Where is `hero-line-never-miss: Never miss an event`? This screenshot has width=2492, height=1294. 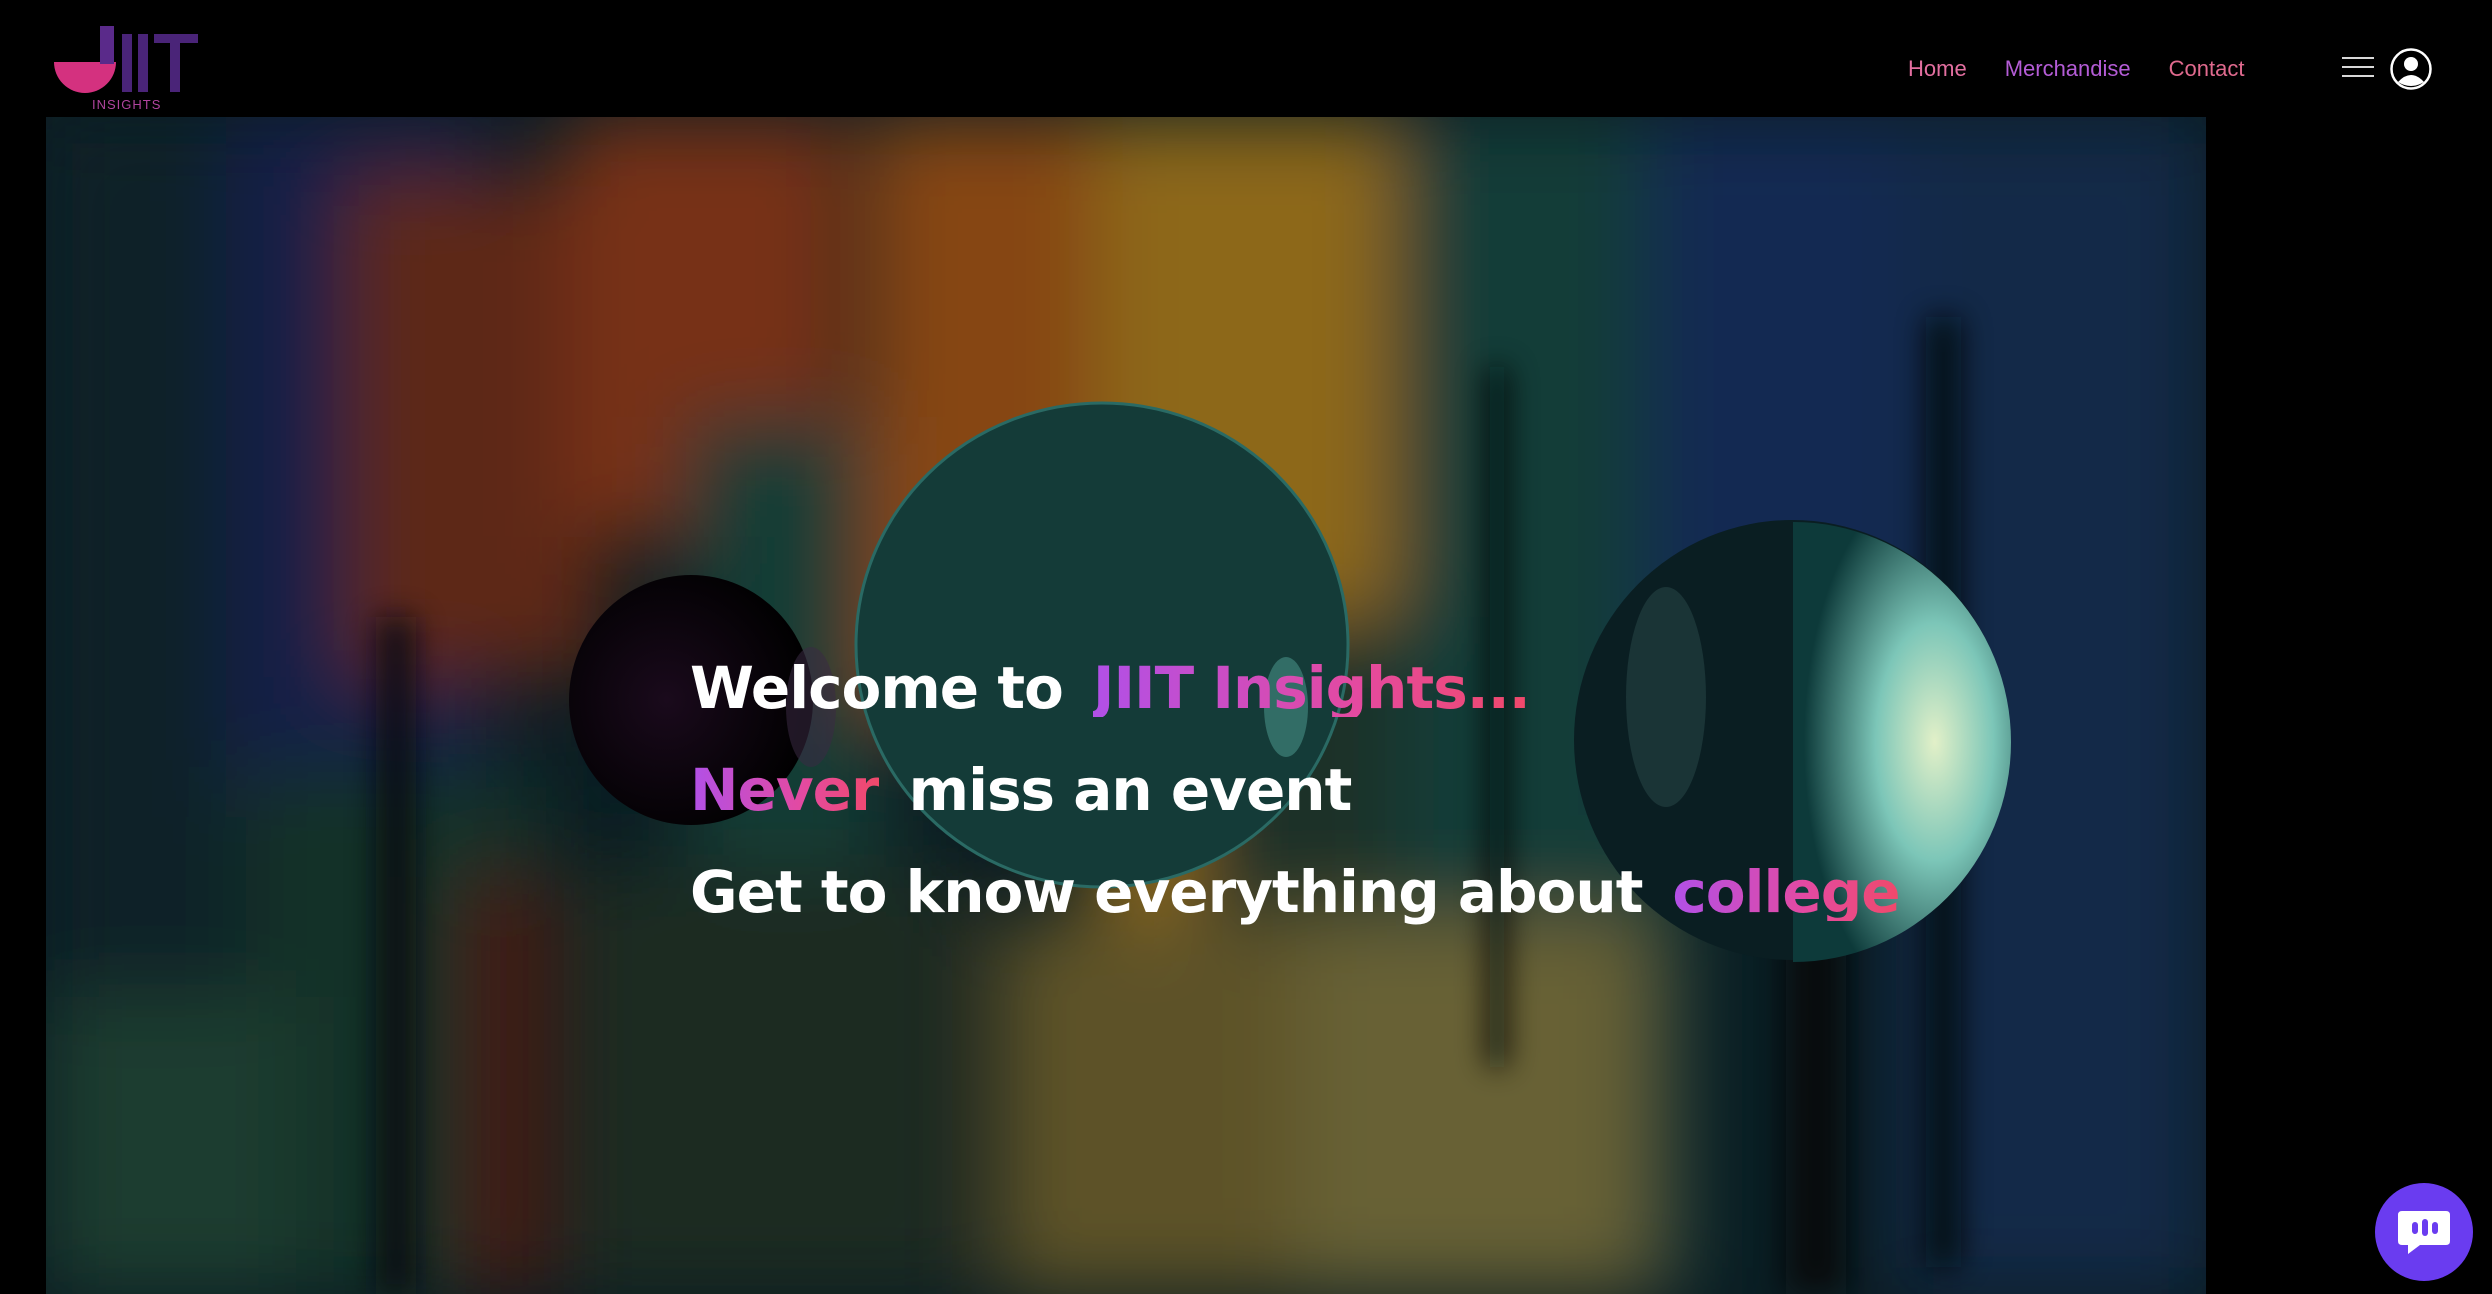 hero-line-never-miss: Never miss an event is located at coordinates (1295, 790).